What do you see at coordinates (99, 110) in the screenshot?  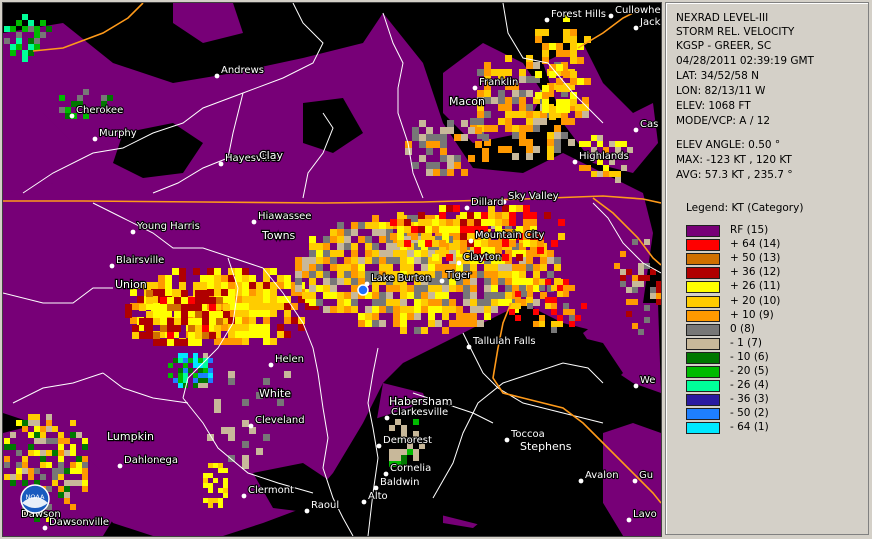 I see `town-label: Cherokee` at bounding box center [99, 110].